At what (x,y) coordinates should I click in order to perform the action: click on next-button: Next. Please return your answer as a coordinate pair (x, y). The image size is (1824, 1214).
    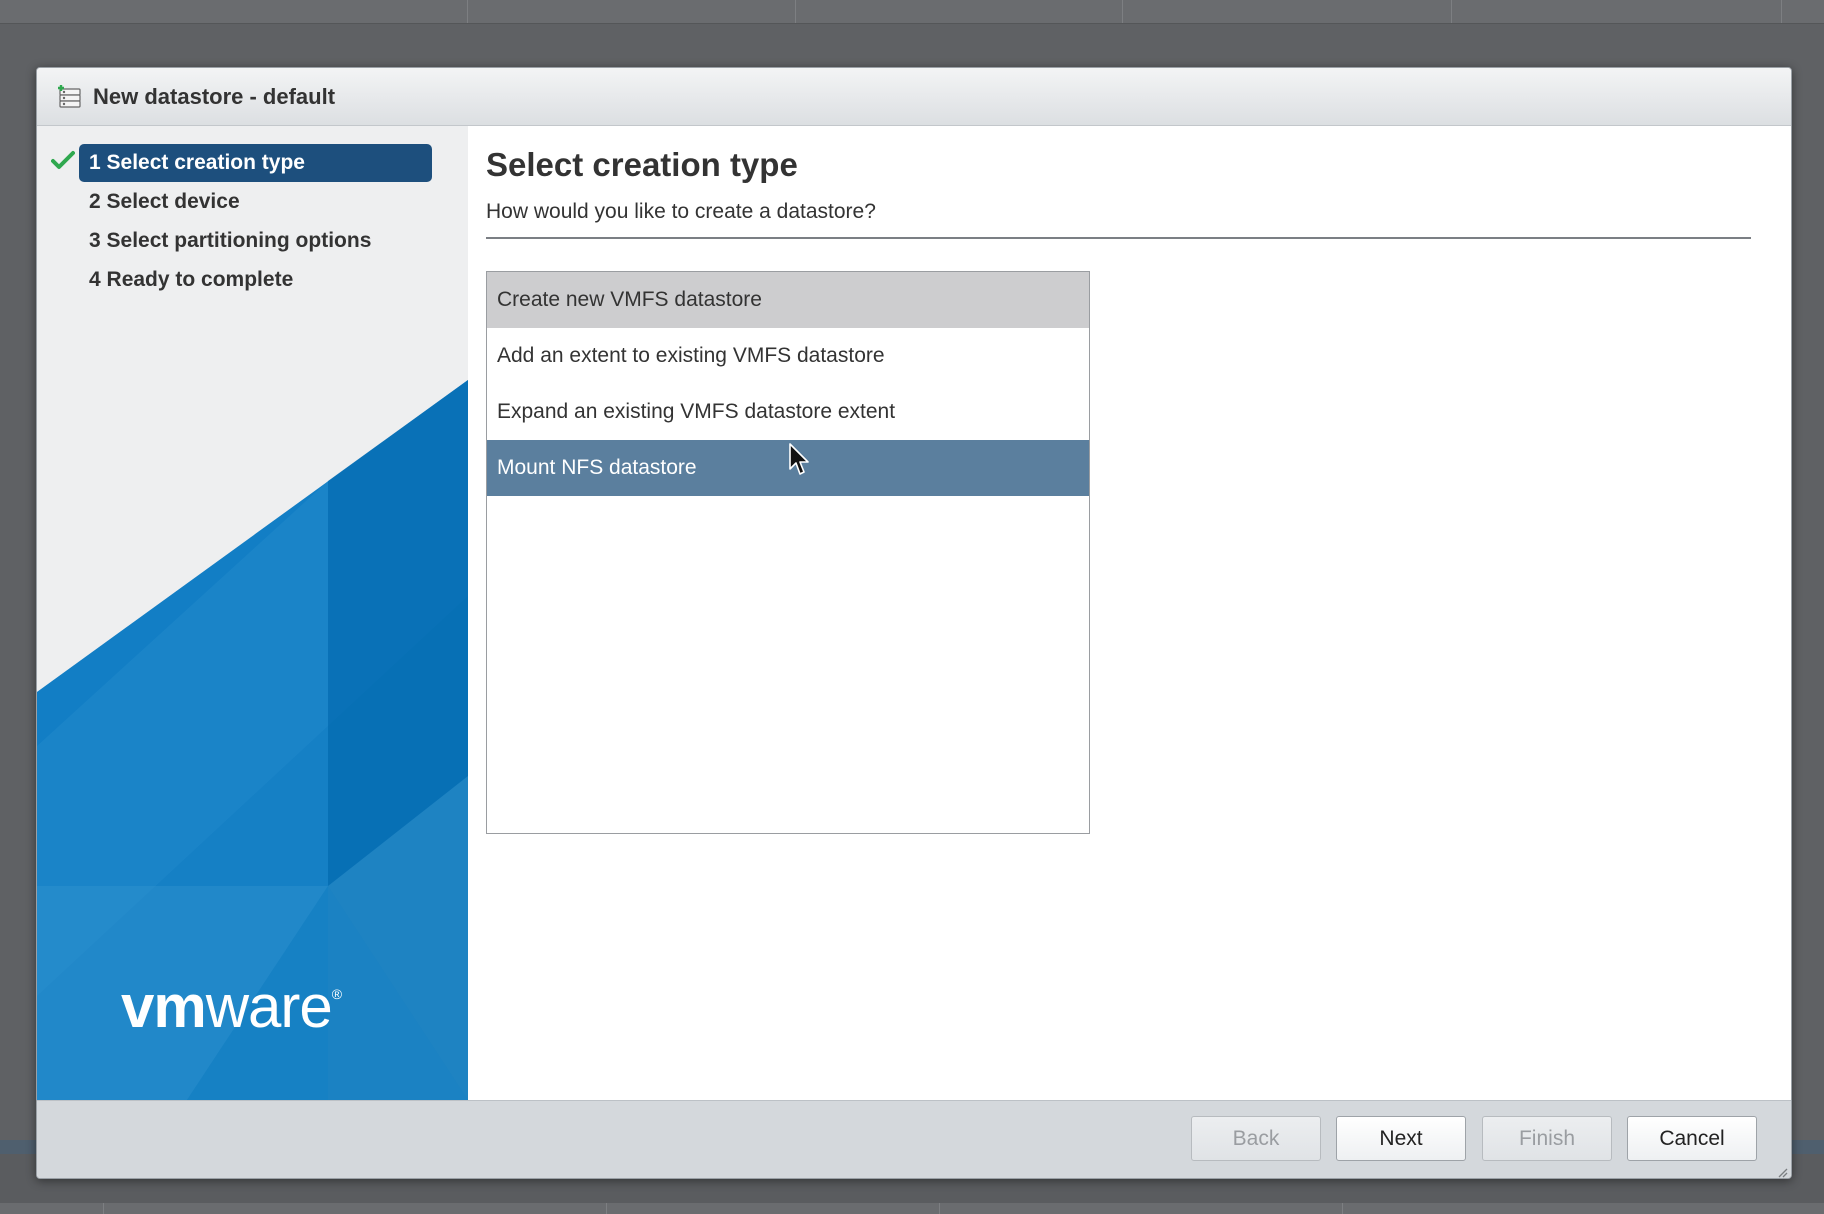
    Looking at the image, I should click on (1401, 1138).